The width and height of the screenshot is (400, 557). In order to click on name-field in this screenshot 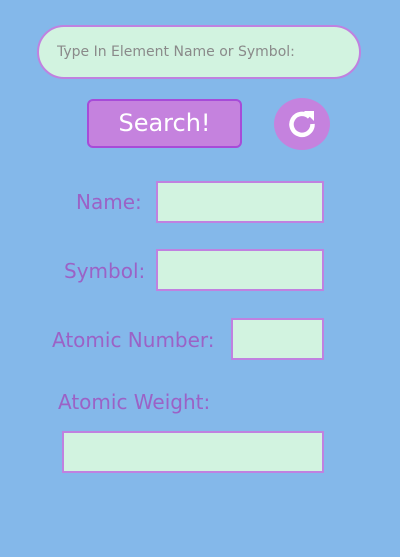, I will do `click(240, 202)`.